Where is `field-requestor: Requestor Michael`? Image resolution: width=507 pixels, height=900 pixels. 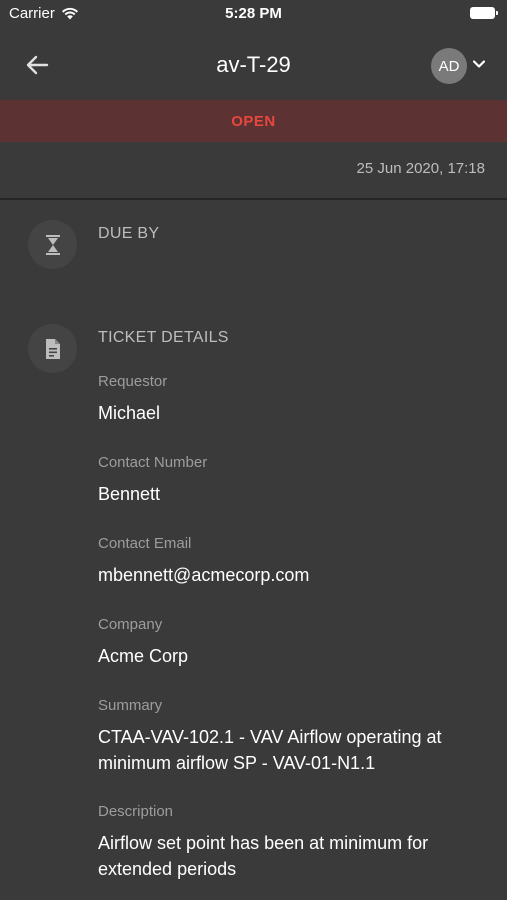 field-requestor: Requestor Michael is located at coordinates (287, 399).